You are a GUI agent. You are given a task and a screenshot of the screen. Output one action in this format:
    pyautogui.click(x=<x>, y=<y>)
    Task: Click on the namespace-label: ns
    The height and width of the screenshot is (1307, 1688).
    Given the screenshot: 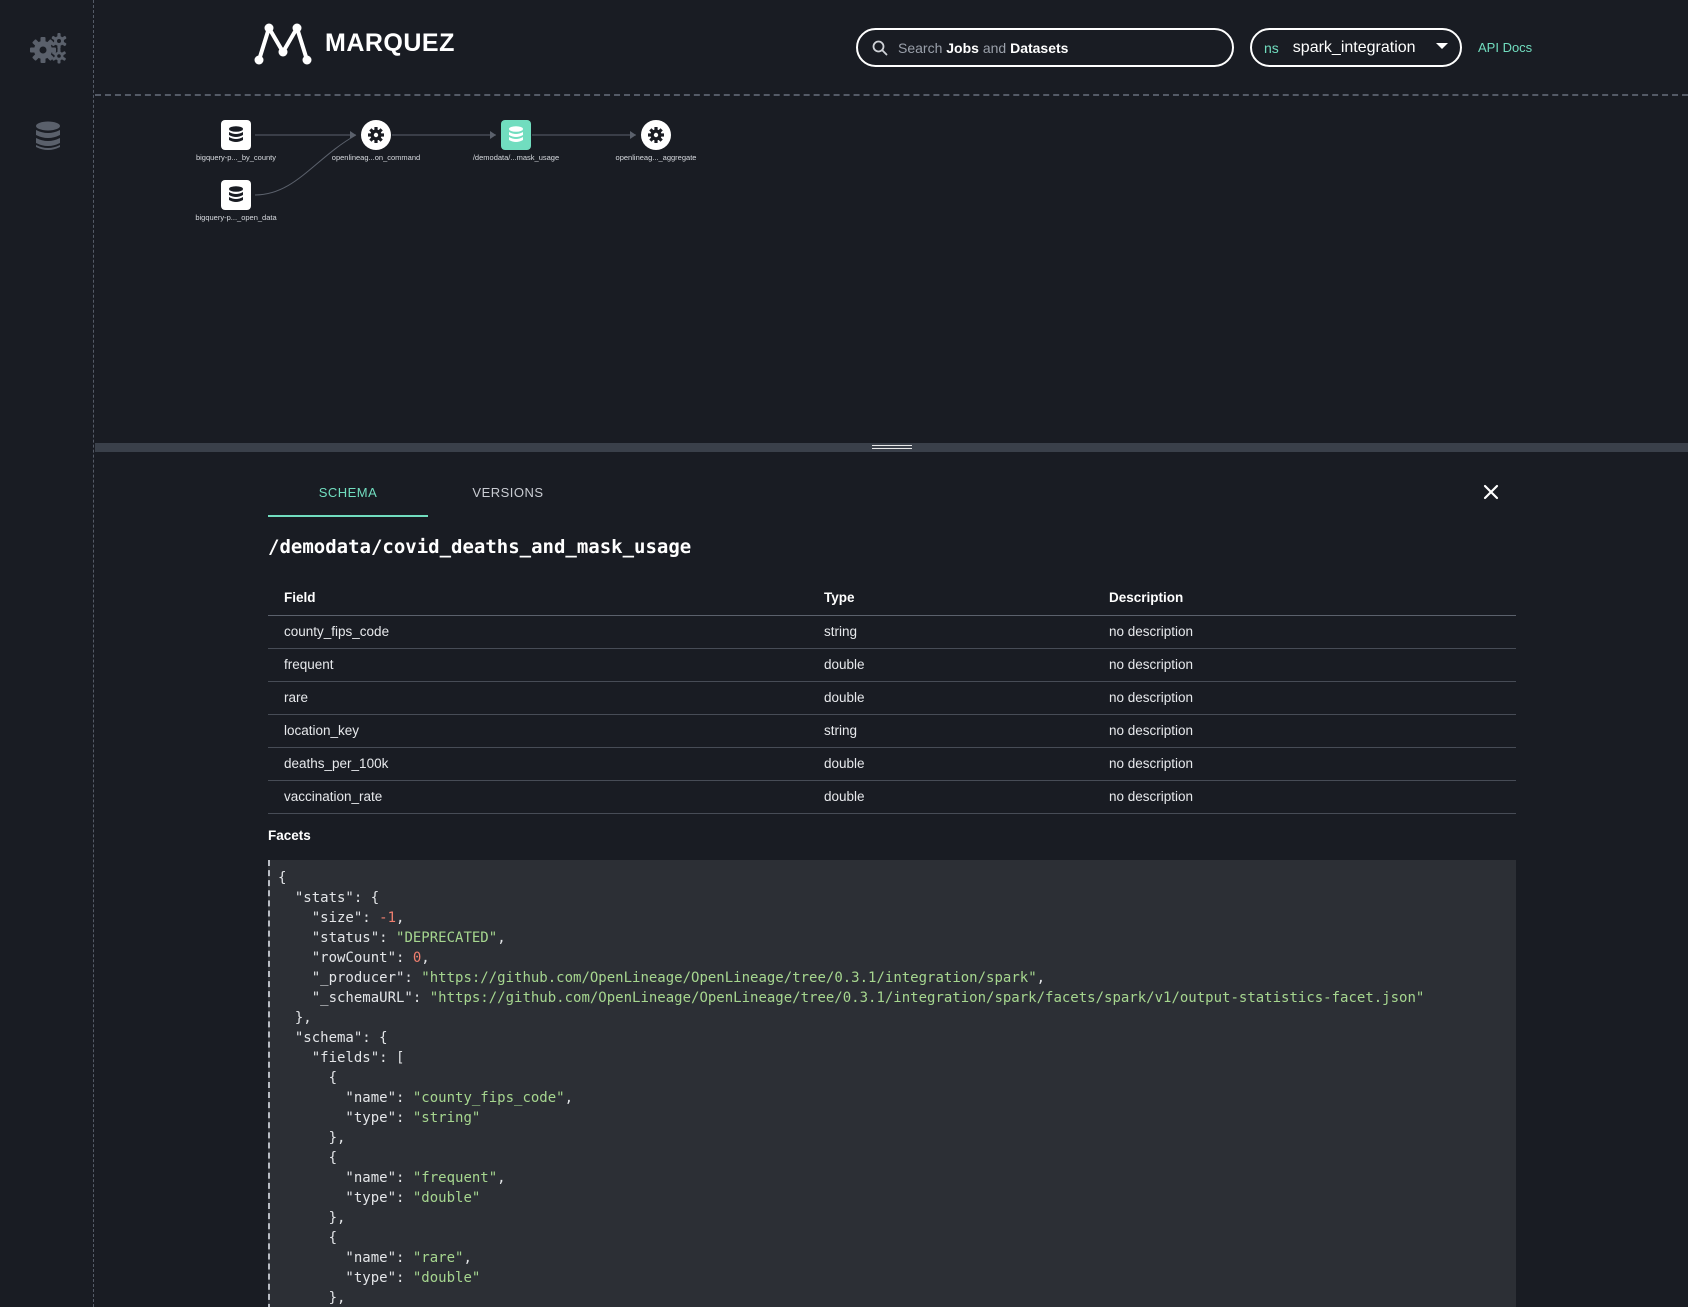 What is the action you would take?
    pyautogui.click(x=1271, y=47)
    